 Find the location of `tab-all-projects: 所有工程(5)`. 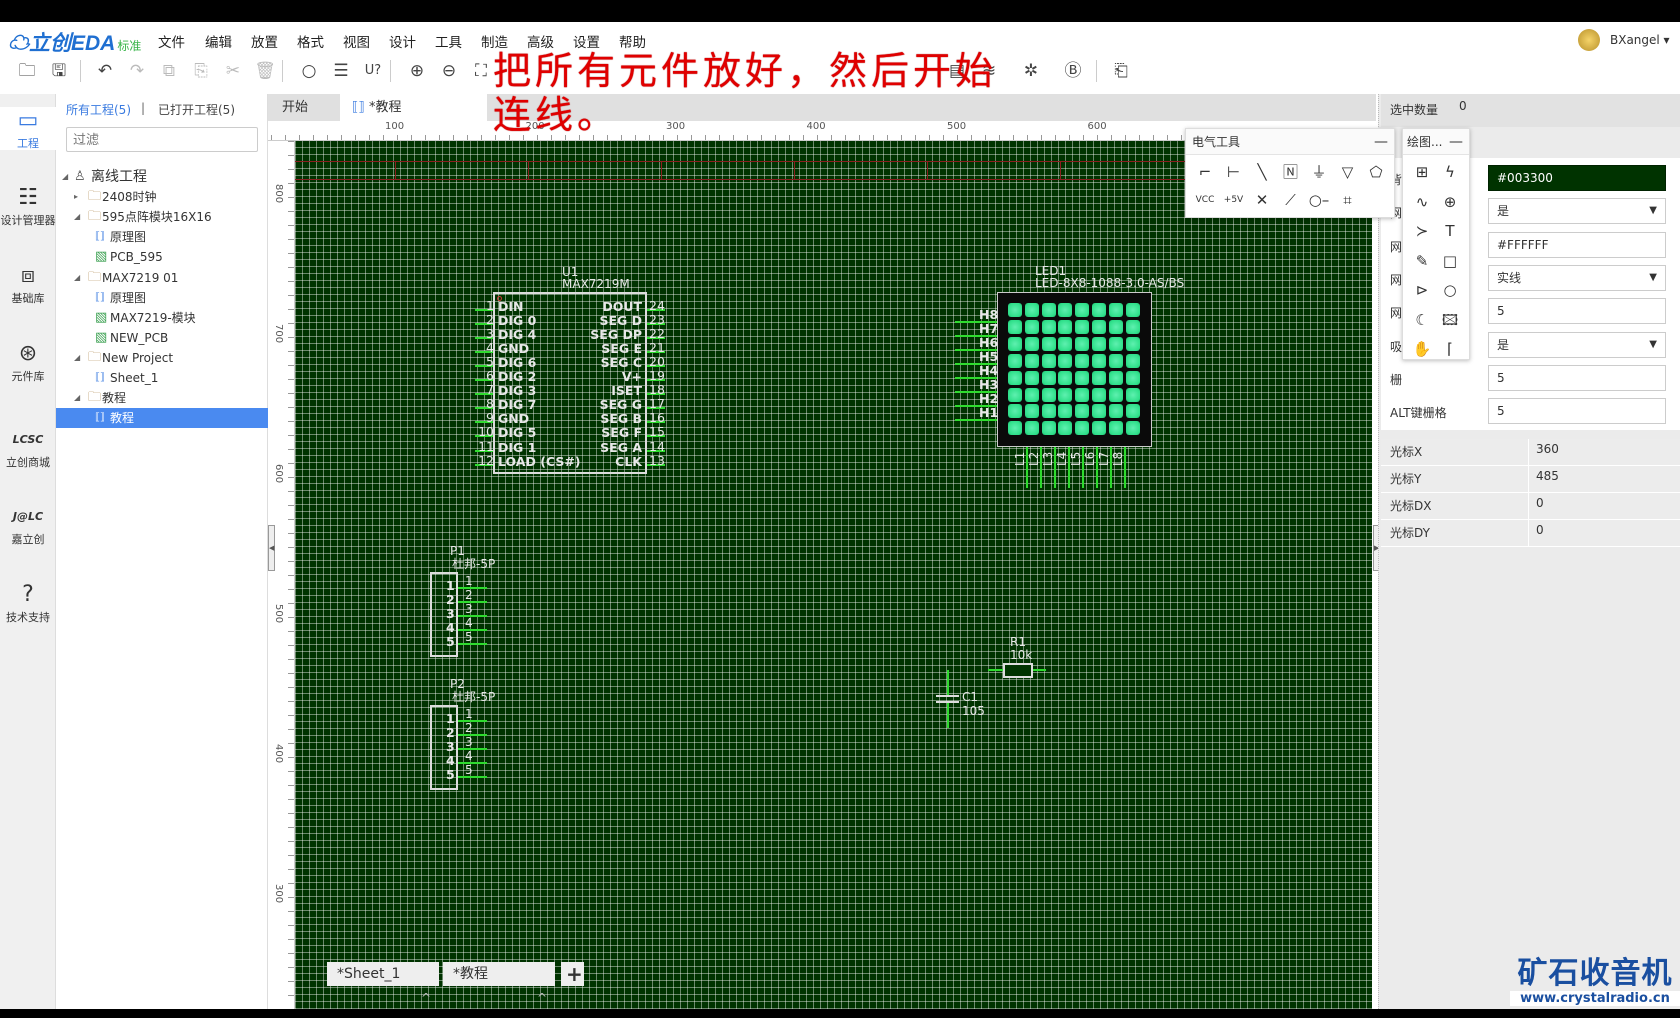

tab-all-projects: 所有工程(5) is located at coordinates (98, 109).